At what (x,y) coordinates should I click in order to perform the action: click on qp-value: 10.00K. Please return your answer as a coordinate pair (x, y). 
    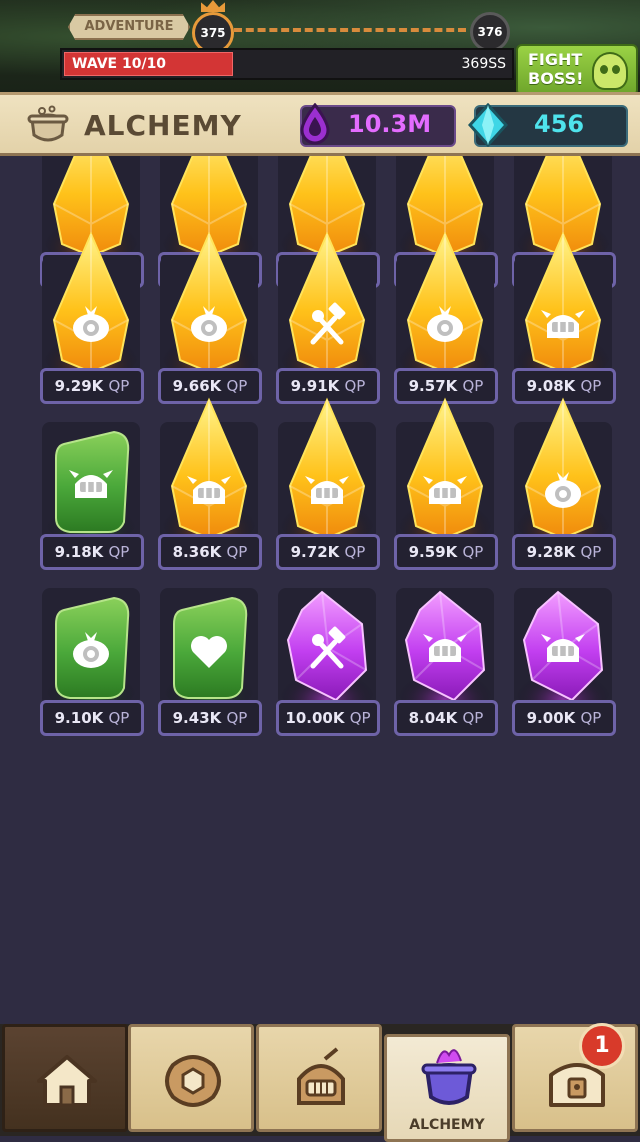
    Looking at the image, I should click on (315, 718).